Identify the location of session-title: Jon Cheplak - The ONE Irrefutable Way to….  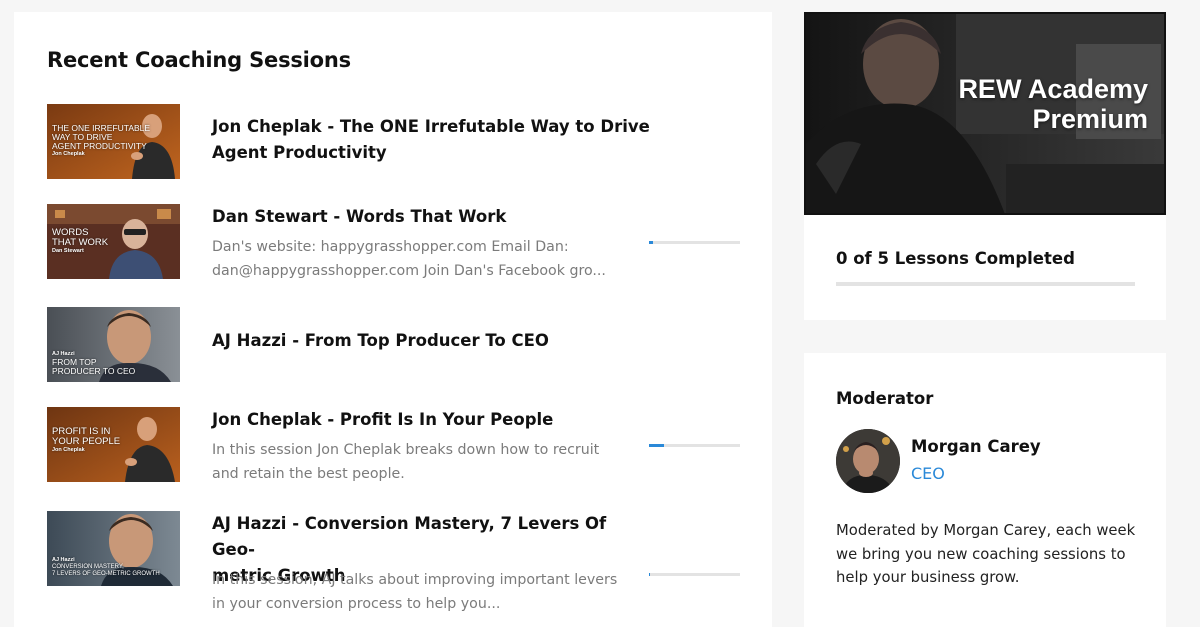
(432, 140).